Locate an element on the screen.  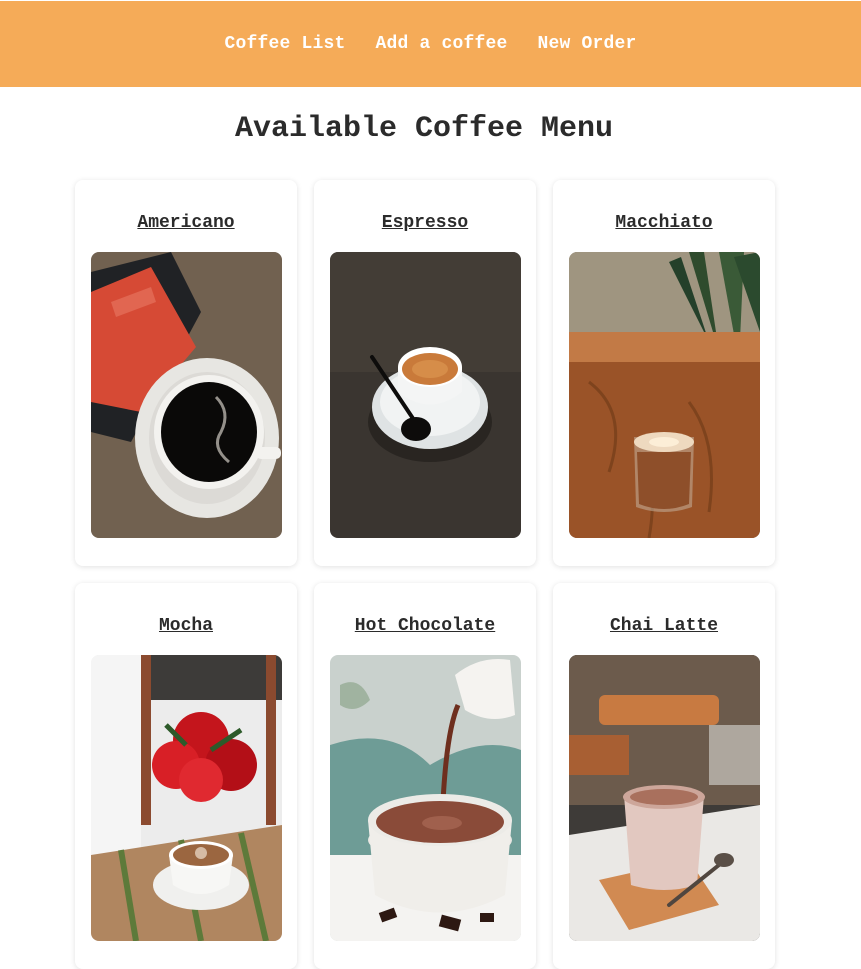
macchiato-photo is located at coordinates (664, 395).